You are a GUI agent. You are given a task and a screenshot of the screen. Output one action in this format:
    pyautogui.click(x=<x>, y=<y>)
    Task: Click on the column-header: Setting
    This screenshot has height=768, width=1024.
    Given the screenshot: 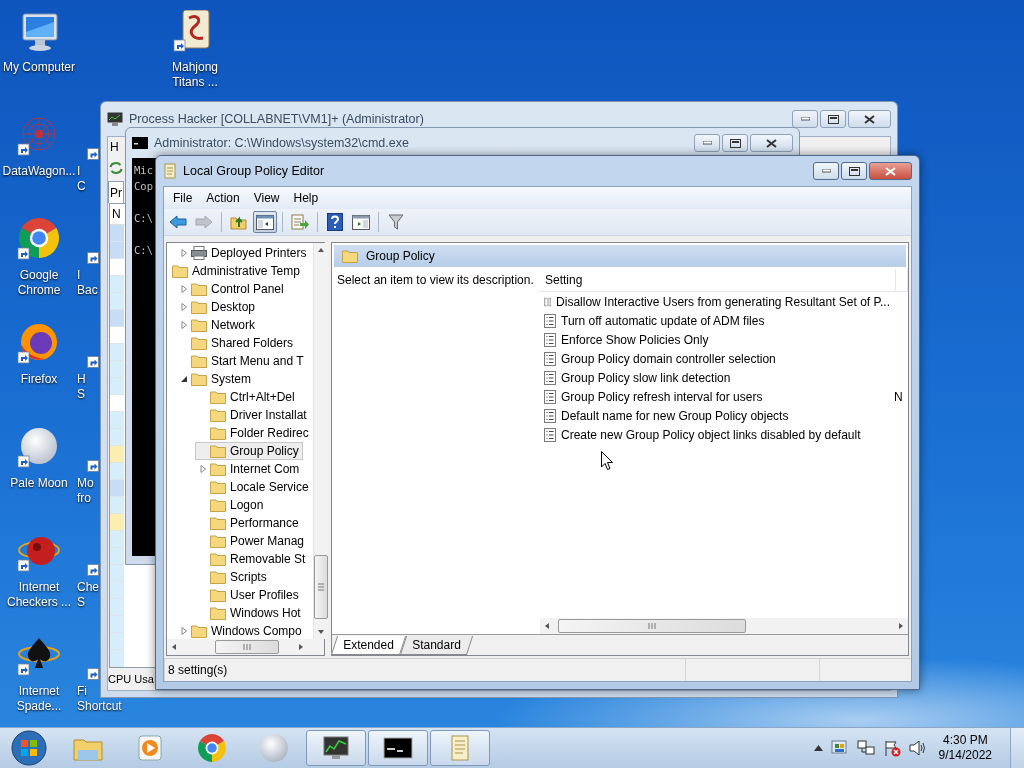 What is the action you would take?
    pyautogui.click(x=718, y=280)
    